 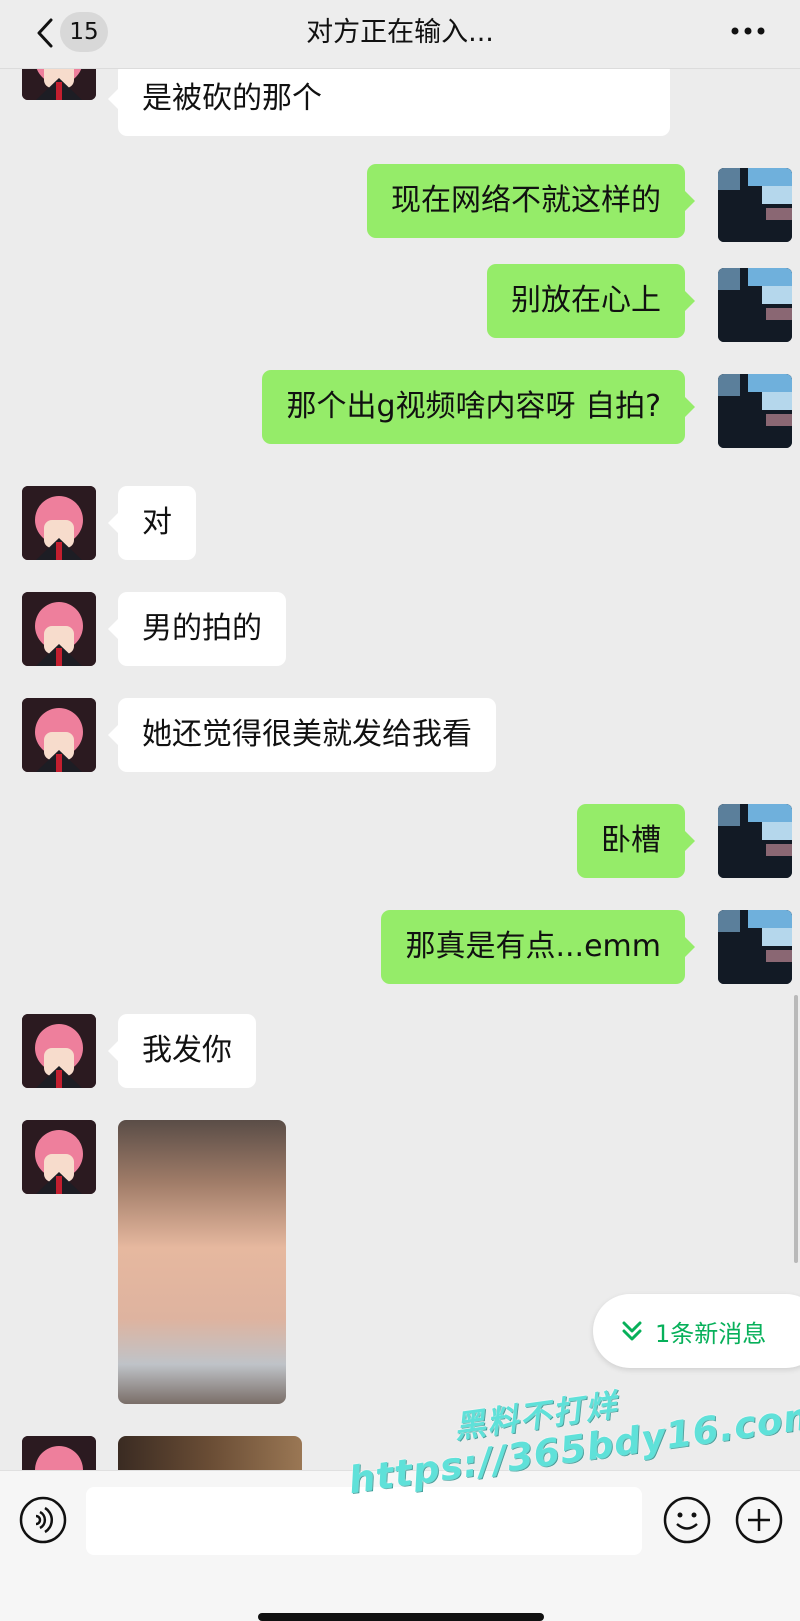 What do you see at coordinates (531, 201) in the screenshot?
I see `message-bubble-sent: 现在网络不就这样的` at bounding box center [531, 201].